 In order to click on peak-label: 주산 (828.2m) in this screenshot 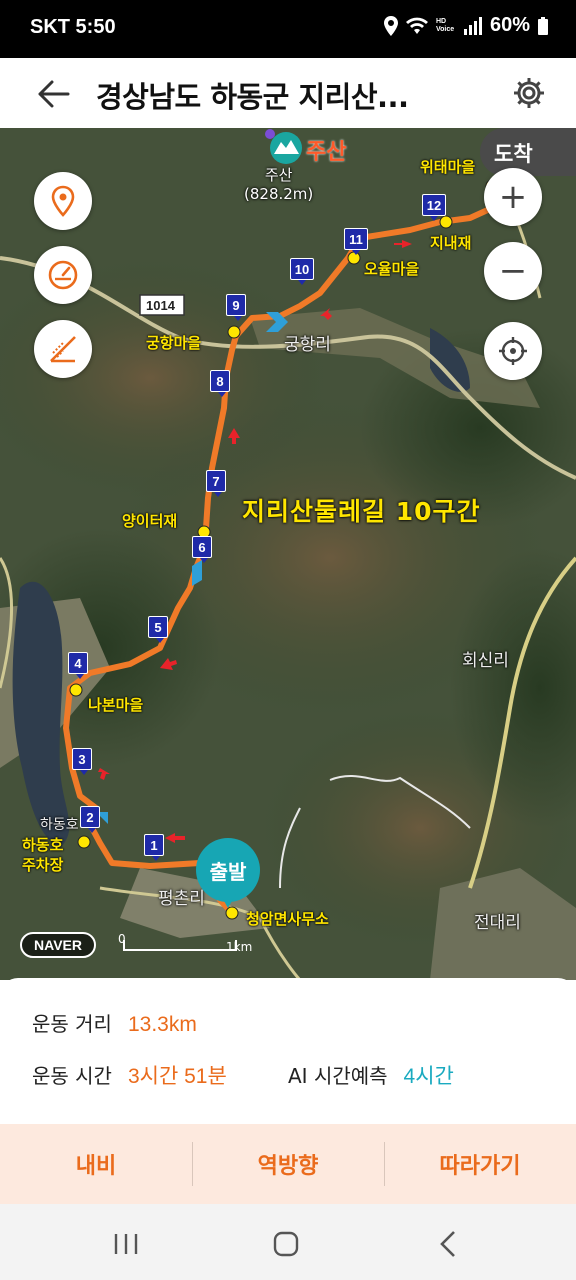, I will do `click(278, 183)`.